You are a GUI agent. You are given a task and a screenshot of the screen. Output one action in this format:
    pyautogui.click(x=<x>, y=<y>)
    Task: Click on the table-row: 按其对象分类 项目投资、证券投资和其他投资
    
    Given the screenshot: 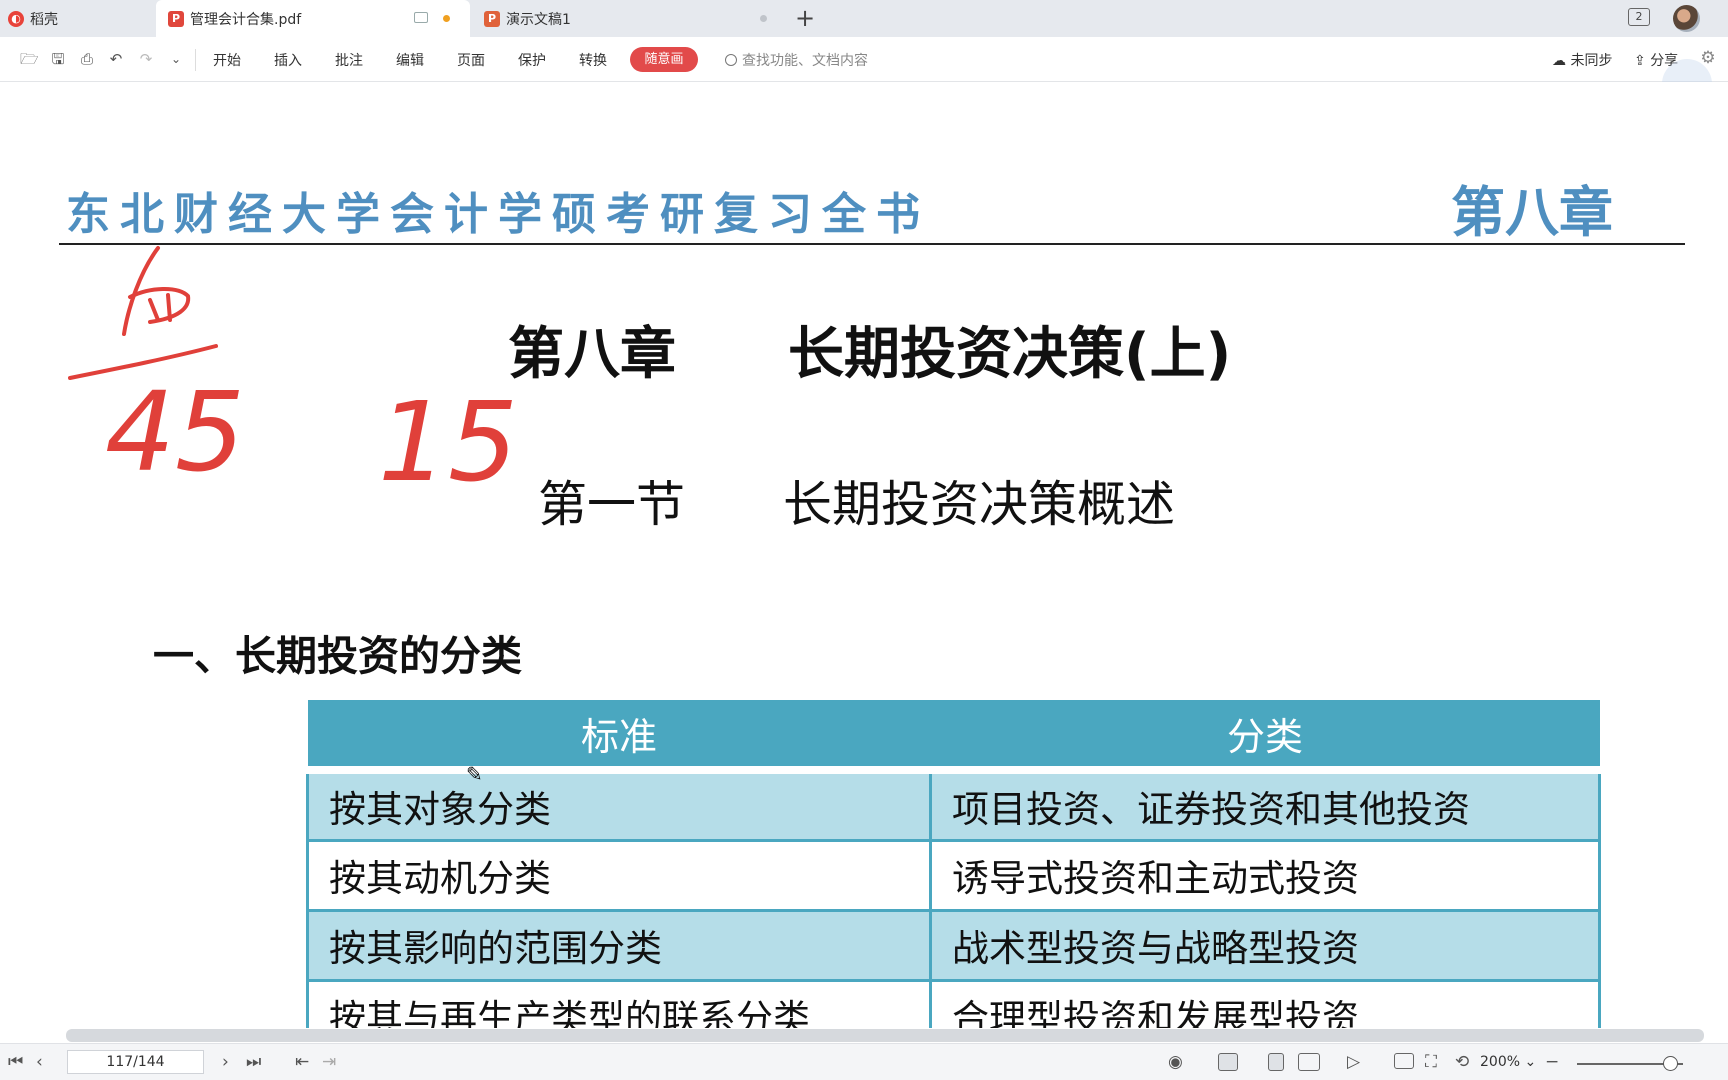 What is the action you would take?
    pyautogui.click(x=953, y=805)
    